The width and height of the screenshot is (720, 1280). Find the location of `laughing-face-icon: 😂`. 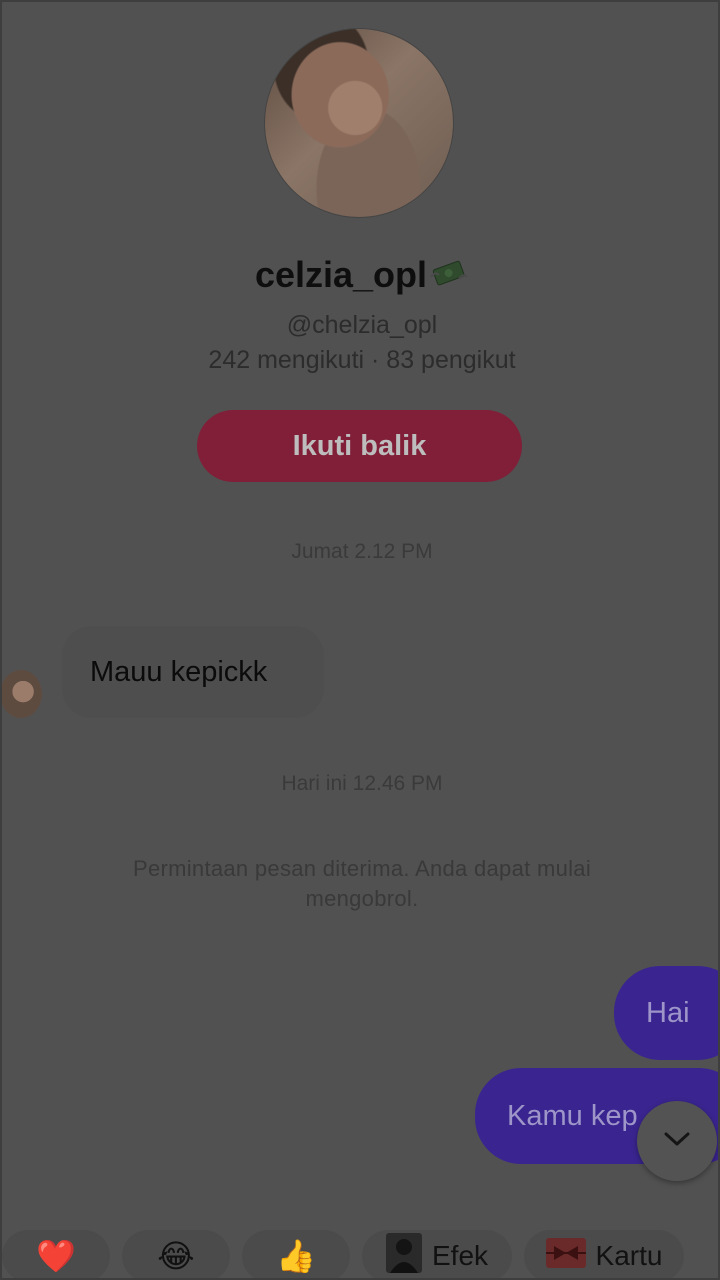

laughing-face-icon: 😂 is located at coordinates (176, 1256).